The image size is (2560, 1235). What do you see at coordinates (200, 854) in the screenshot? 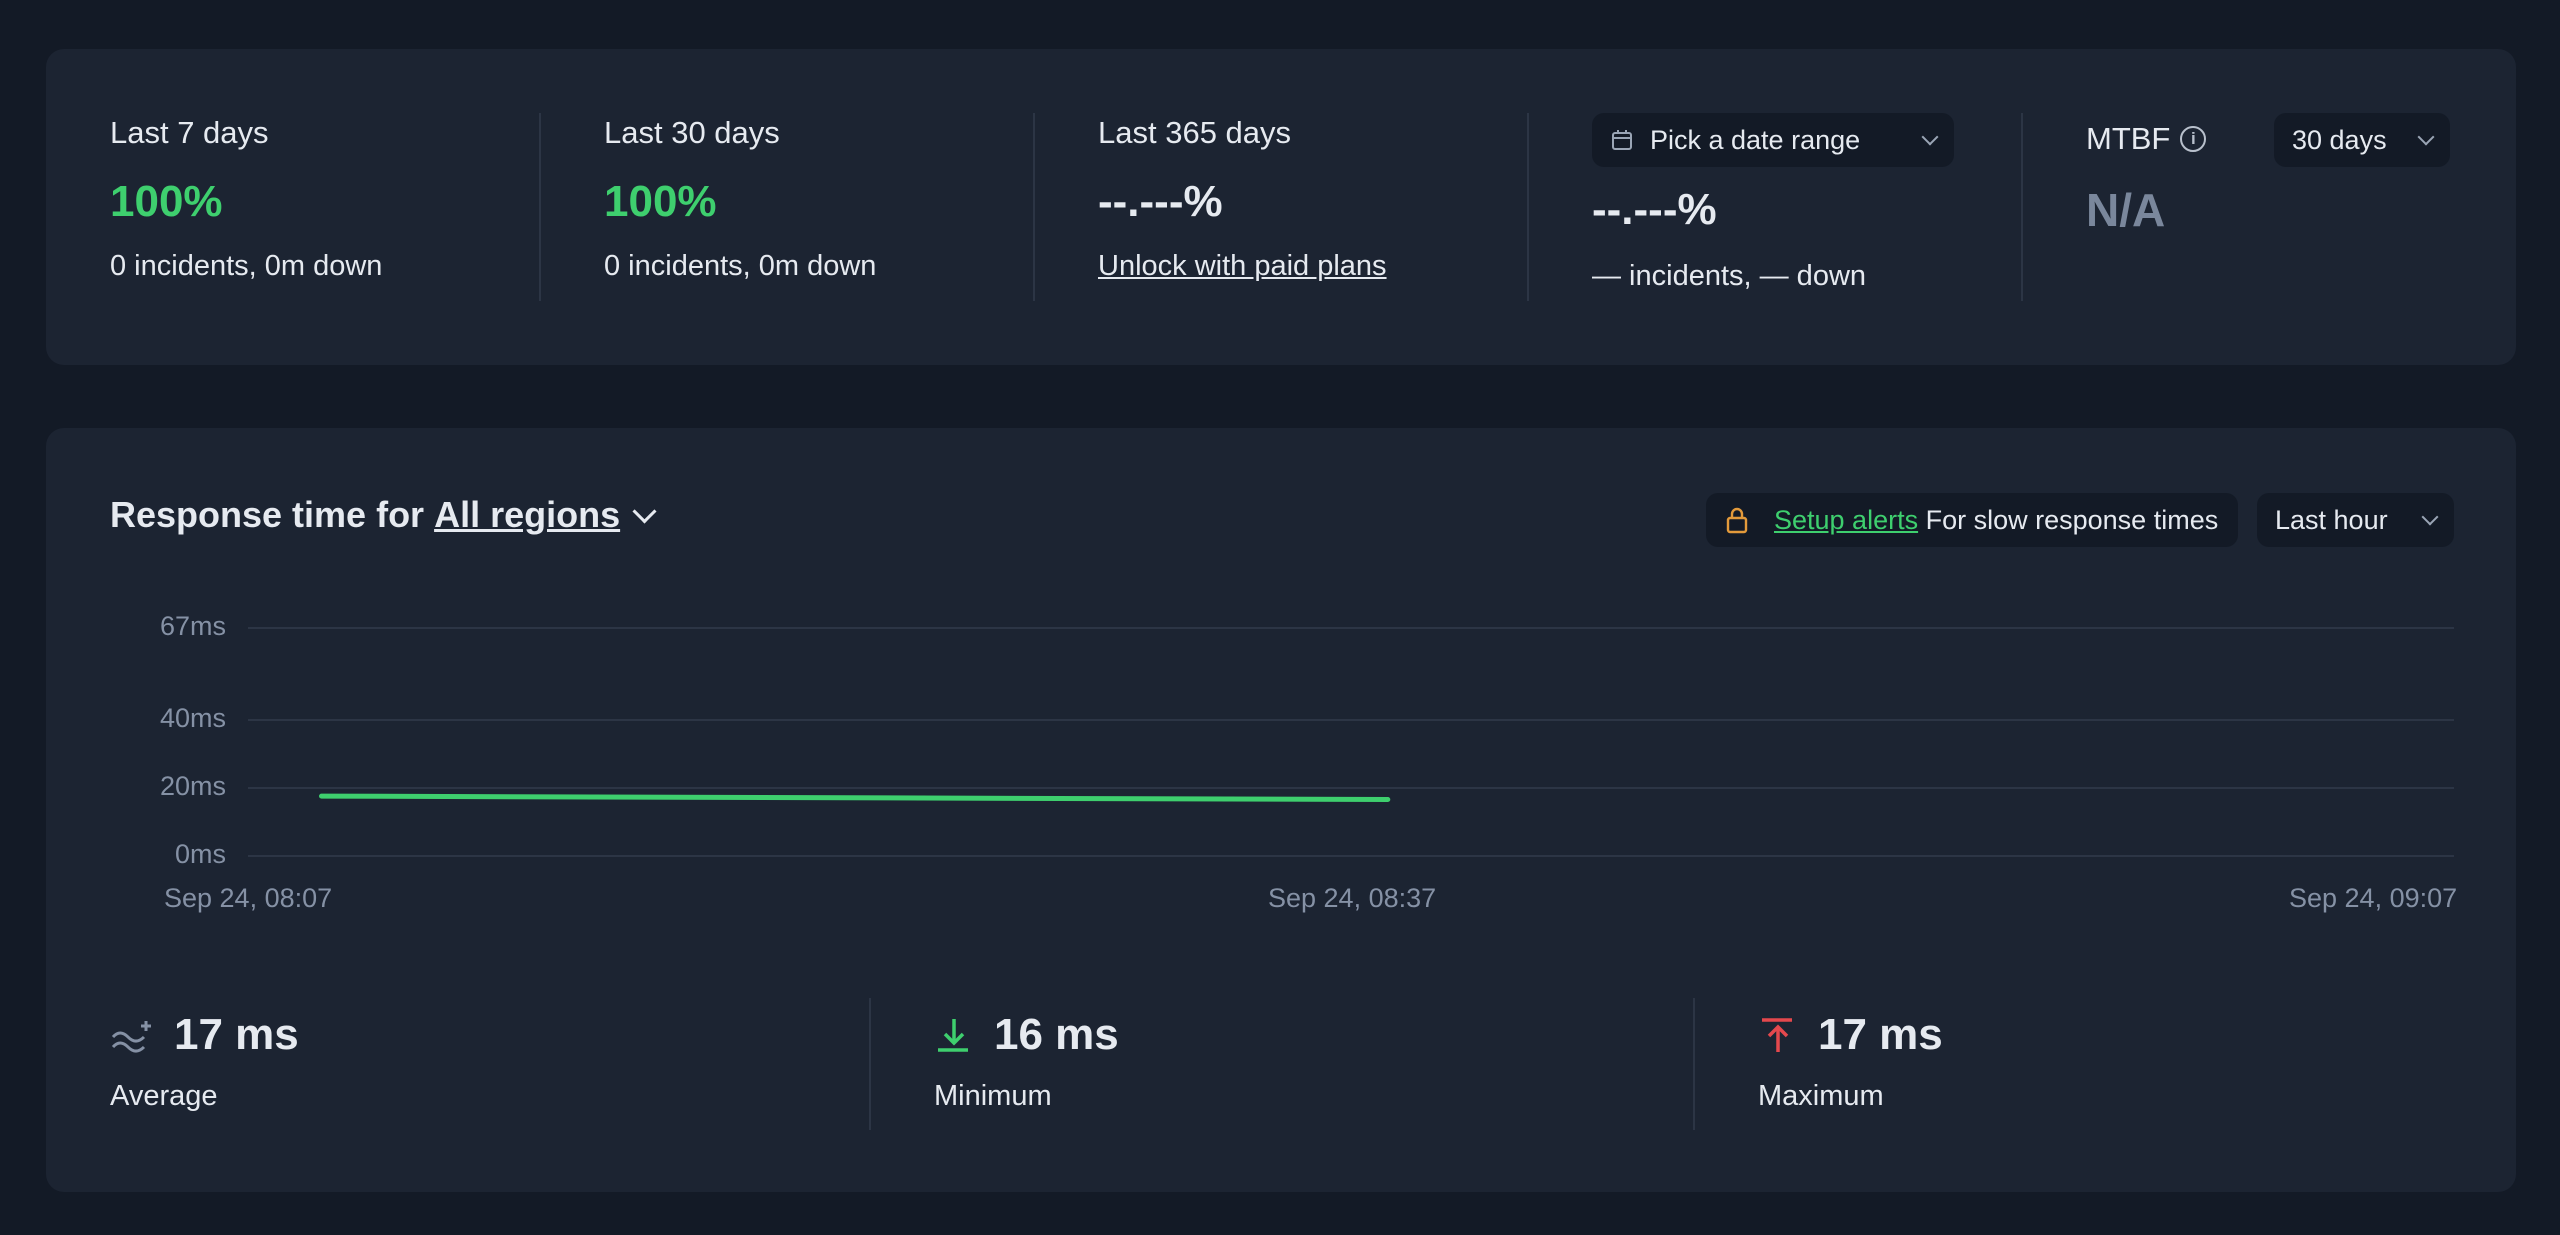
I see `y-tick-label: 0ms` at bounding box center [200, 854].